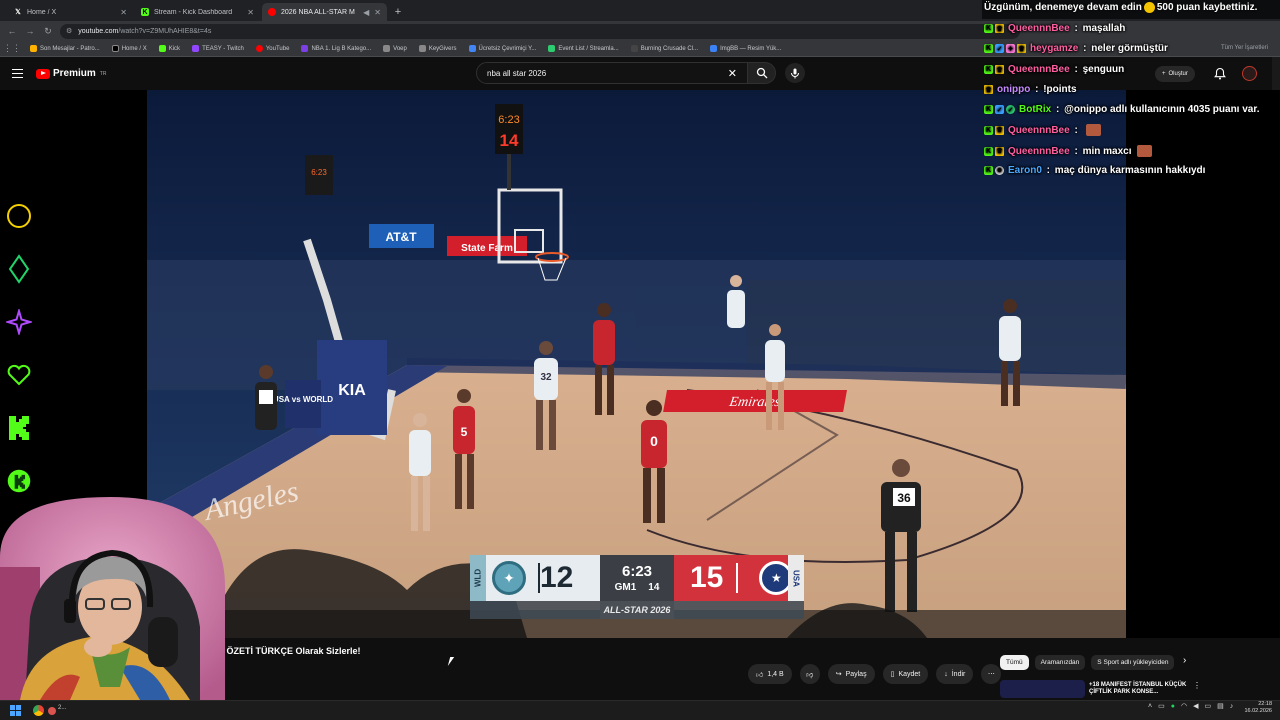  I want to click on statefarm-logo: State Farm, so click(487, 248).